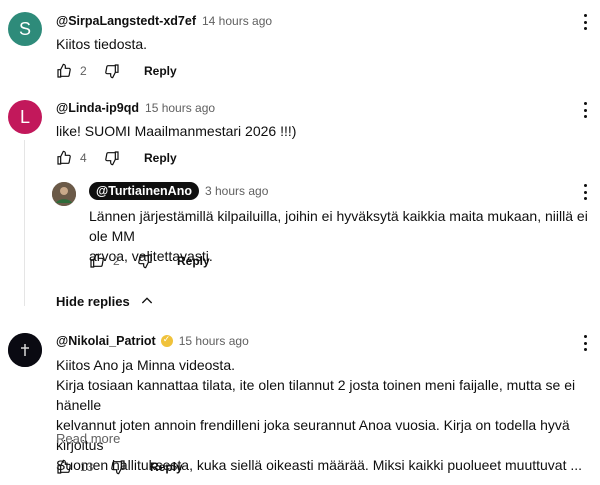  What do you see at coordinates (145, 365) in the screenshot?
I see `comment-text-line: Kiitos Ano ja Minna videosta.` at bounding box center [145, 365].